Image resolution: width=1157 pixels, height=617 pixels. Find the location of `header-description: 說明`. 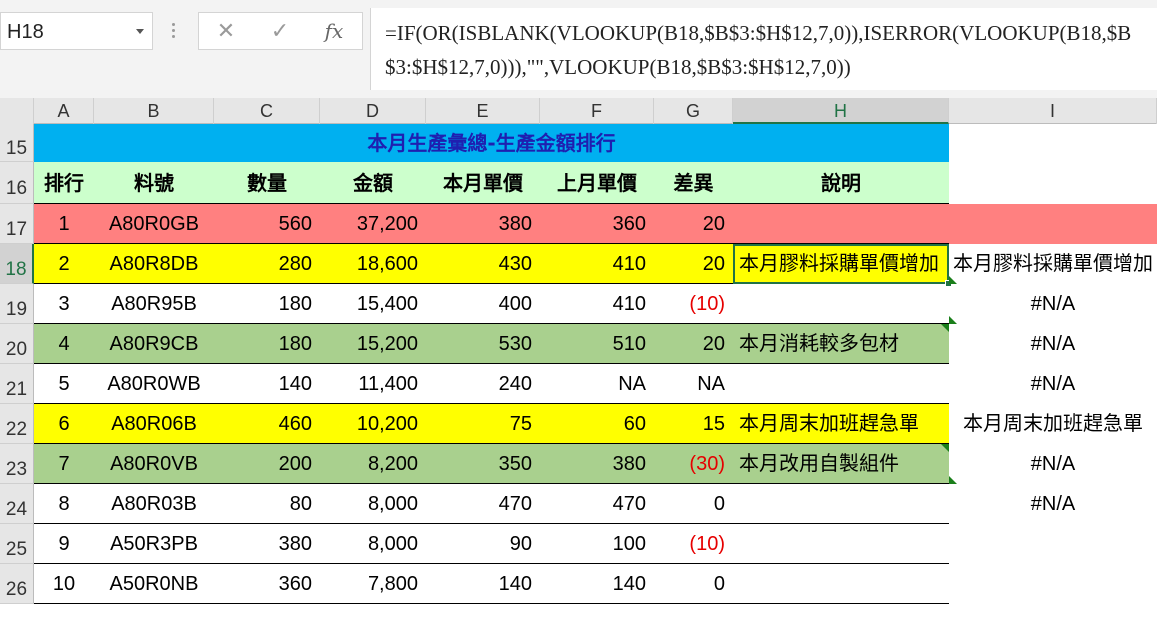

header-description: 說明 is located at coordinates (841, 183).